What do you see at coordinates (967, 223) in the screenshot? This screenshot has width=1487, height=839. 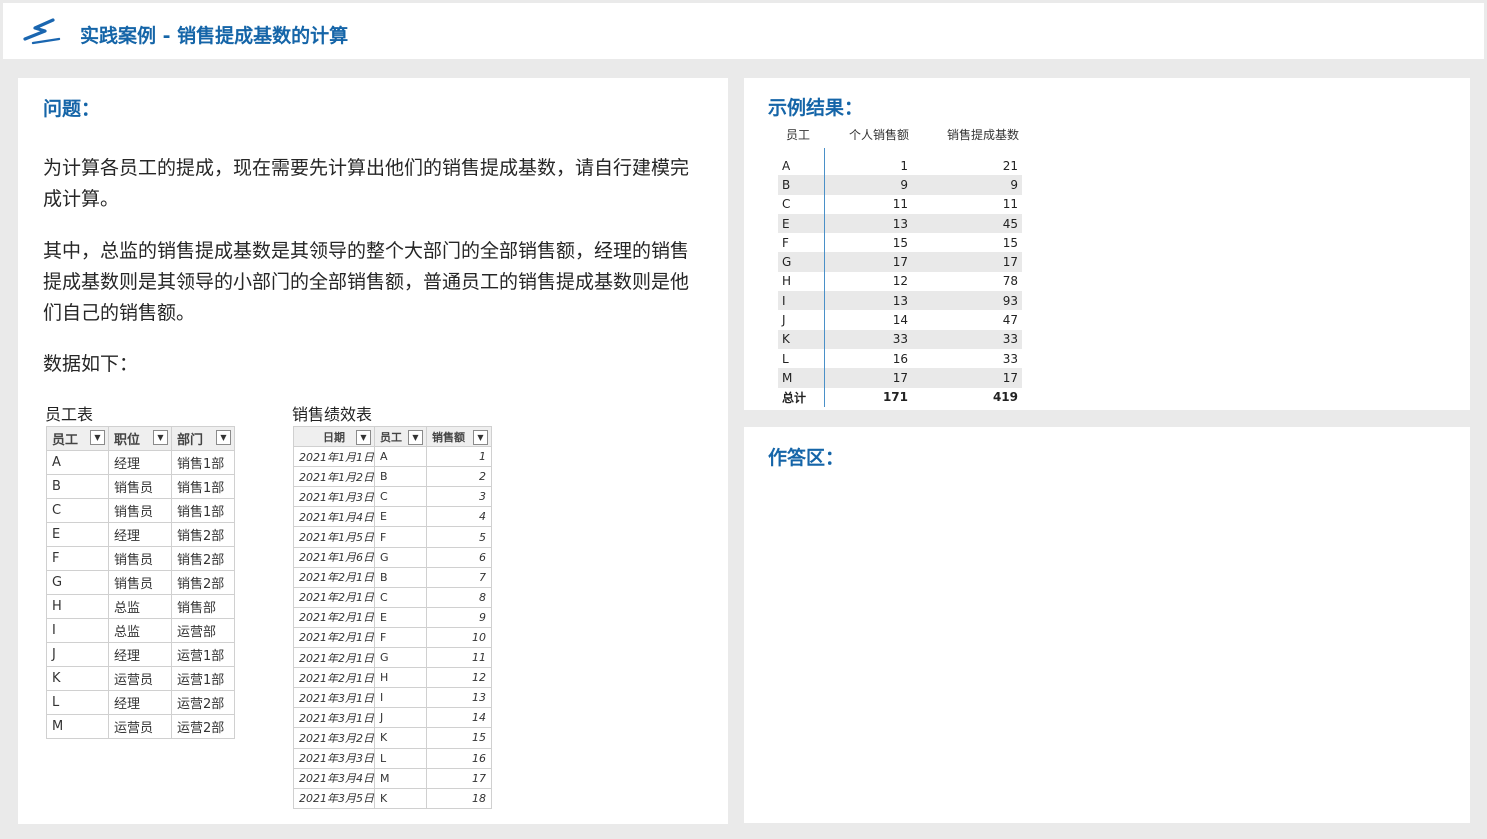 I see `table-cell: 45` at bounding box center [967, 223].